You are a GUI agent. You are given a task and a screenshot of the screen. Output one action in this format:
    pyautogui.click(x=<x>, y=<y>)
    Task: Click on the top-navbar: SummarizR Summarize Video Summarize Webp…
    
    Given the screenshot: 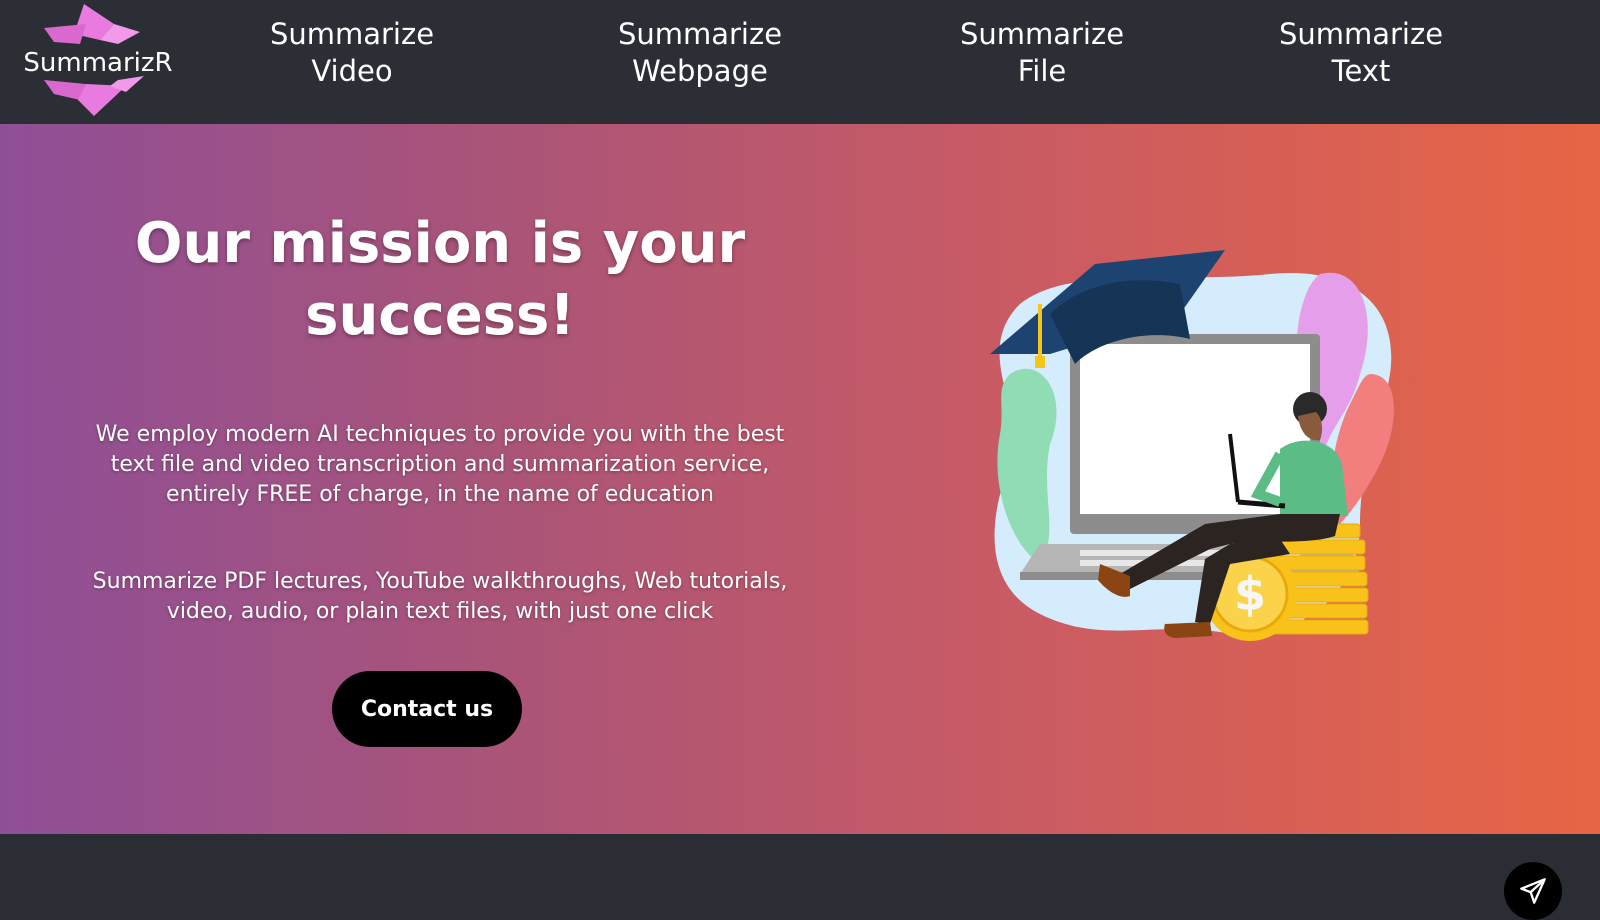 What is the action you would take?
    pyautogui.click(x=800, y=62)
    